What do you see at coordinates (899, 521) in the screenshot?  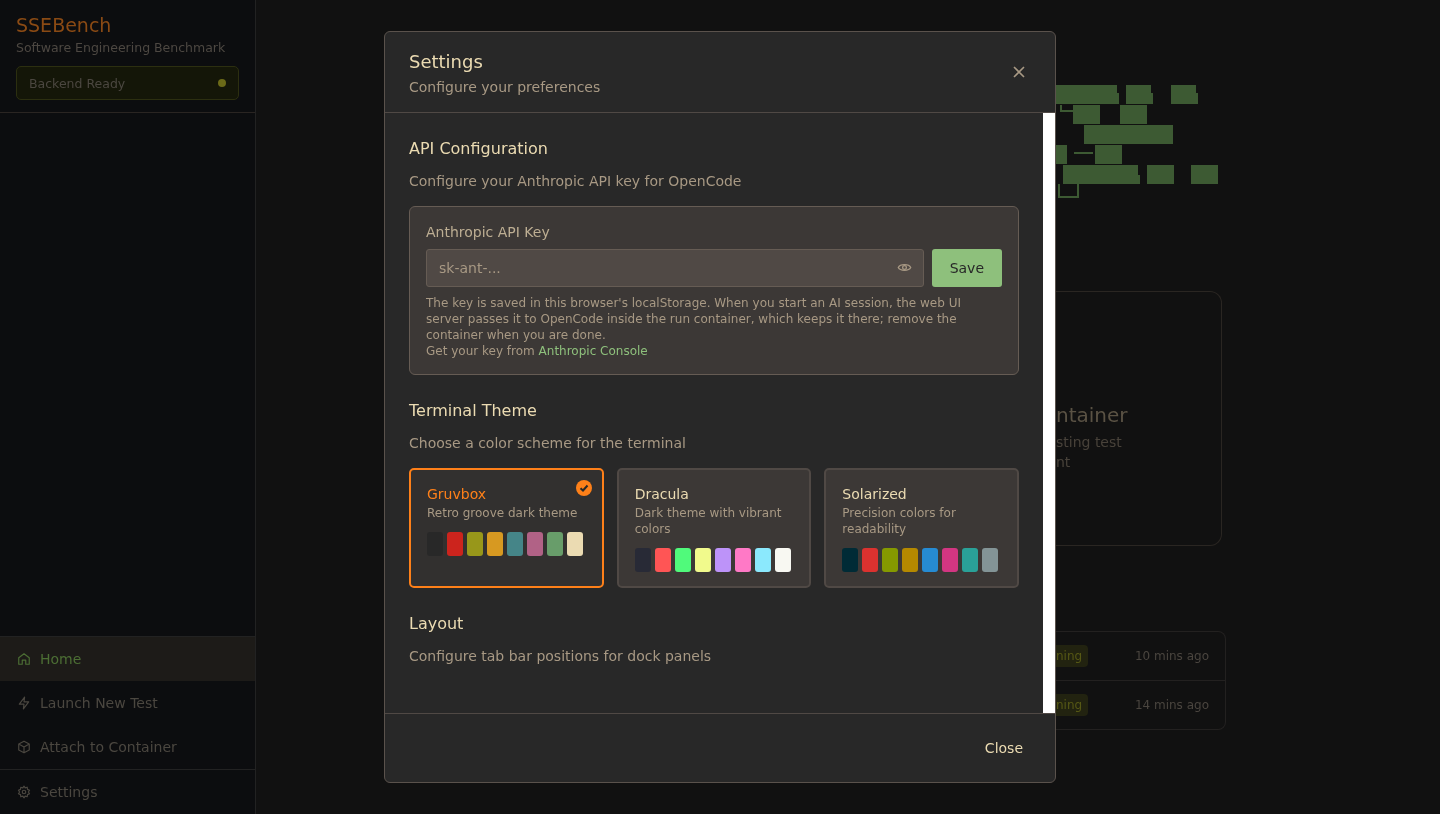 I see `theme-description: Precision colors for readability` at bounding box center [899, 521].